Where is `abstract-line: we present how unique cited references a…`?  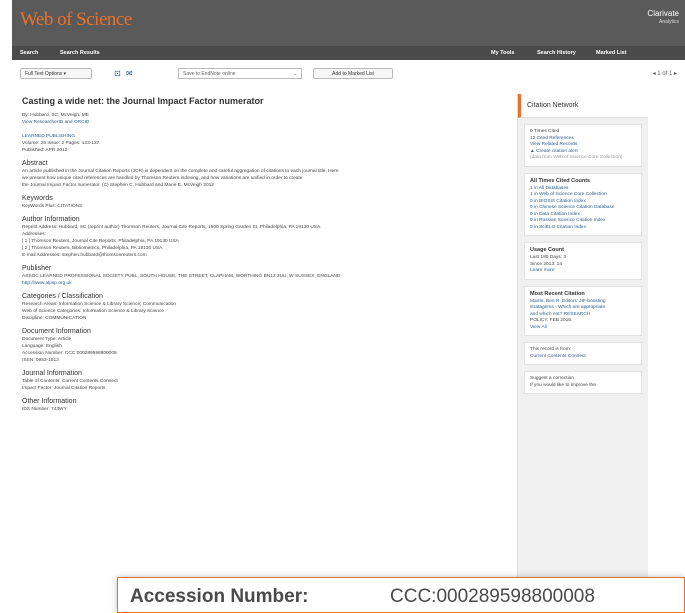 abstract-line: we present how unique cited references a… is located at coordinates (162, 178).